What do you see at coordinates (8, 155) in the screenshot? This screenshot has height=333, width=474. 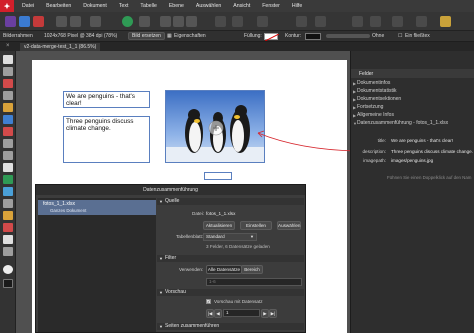 I see `ellipse-tool-icon` at bounding box center [8, 155].